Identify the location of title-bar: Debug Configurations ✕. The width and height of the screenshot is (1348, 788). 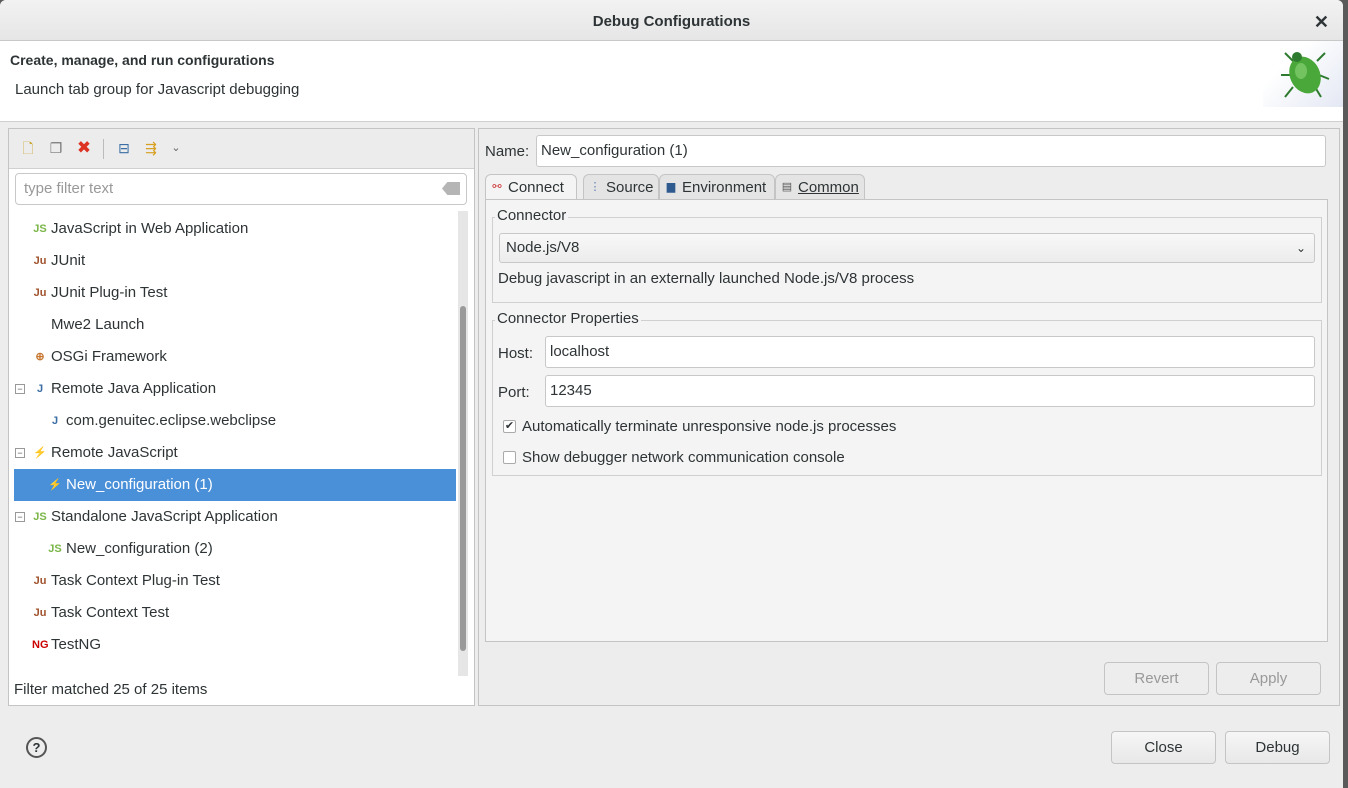
(671, 20).